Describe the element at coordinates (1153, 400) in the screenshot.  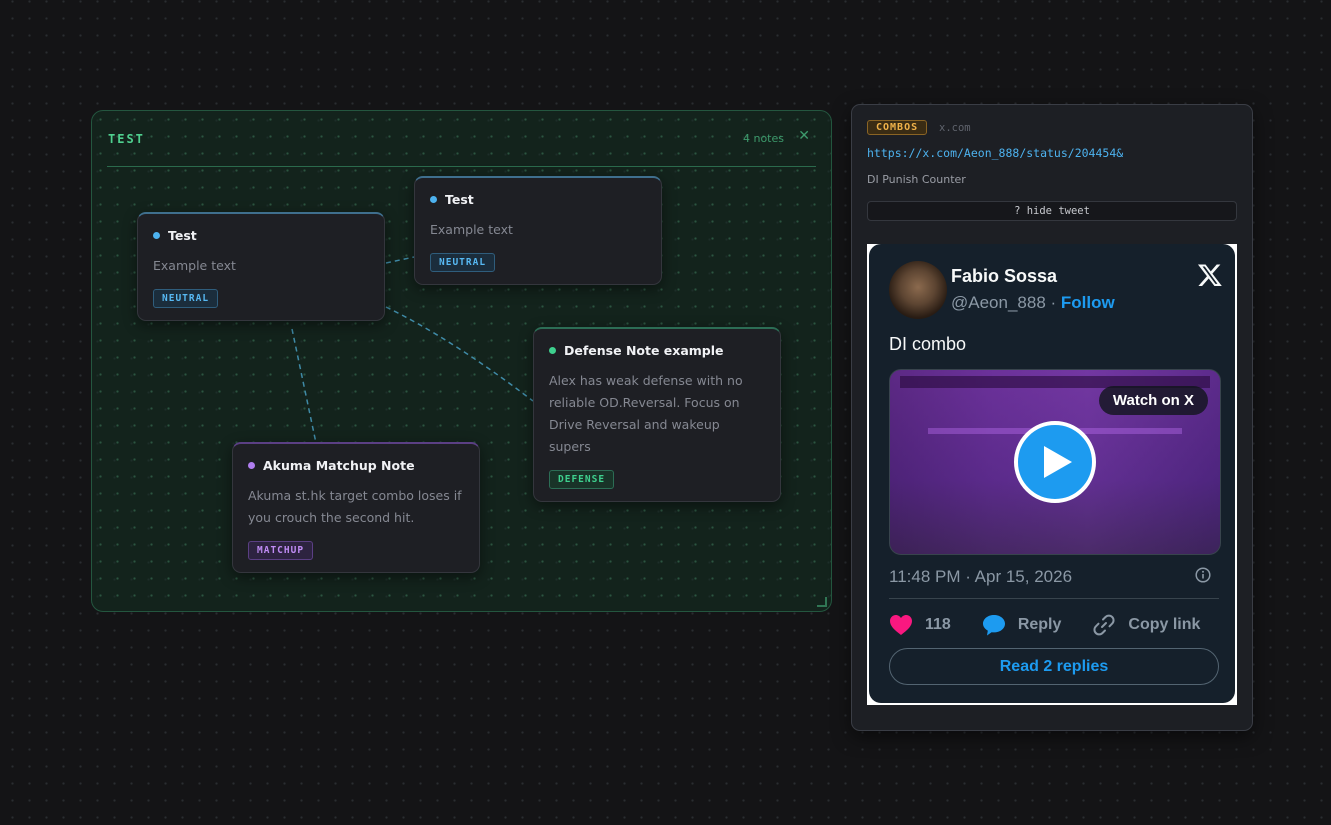
I see `watch-on-x-button: Watch on X` at that location.